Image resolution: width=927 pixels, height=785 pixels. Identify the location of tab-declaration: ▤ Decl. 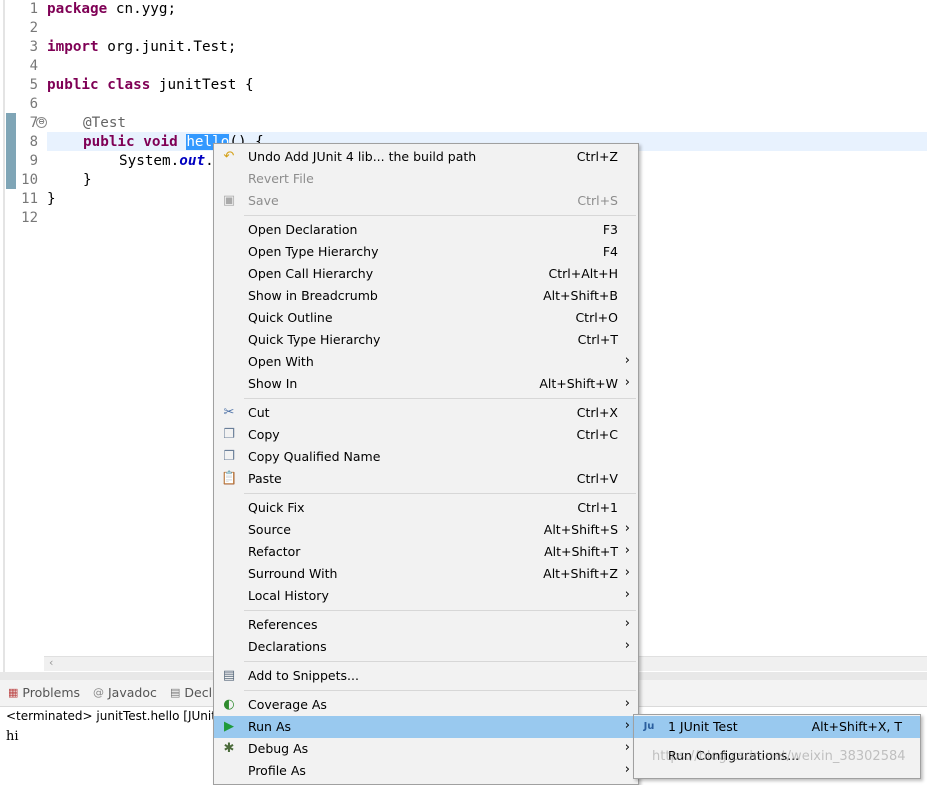
(191, 692).